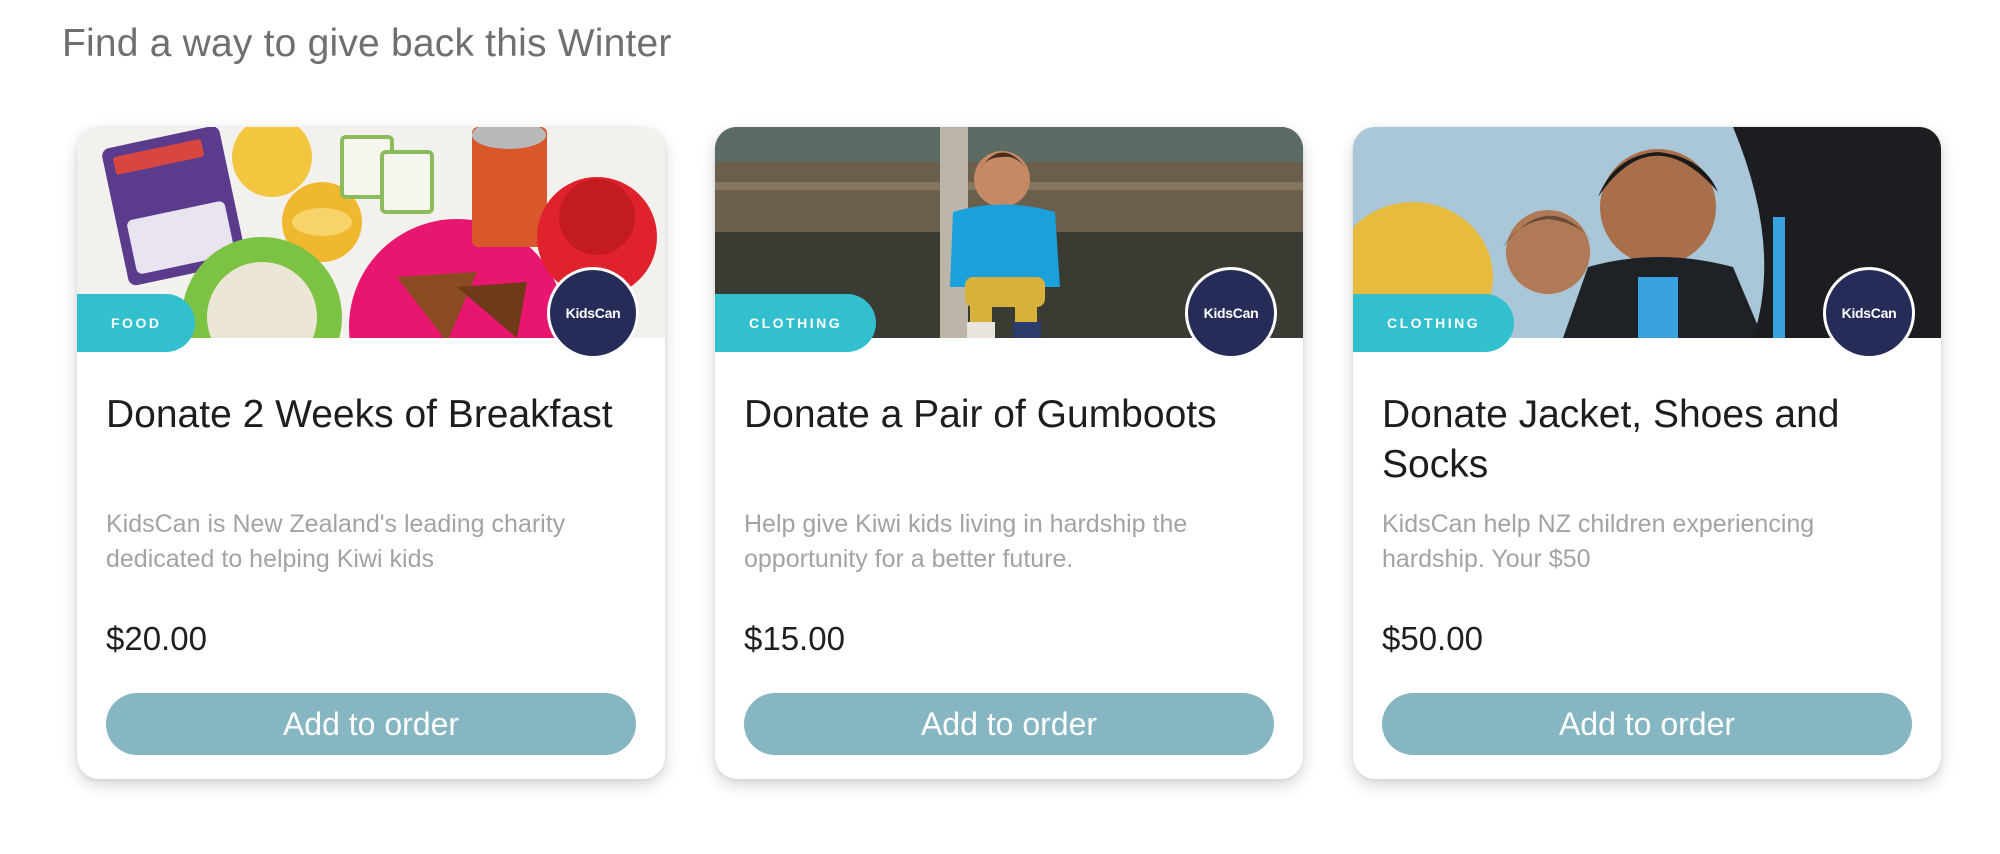 The image size is (2000, 854). Describe the element at coordinates (1432, 638) in the screenshot. I see `card-price: $50.00` at that location.